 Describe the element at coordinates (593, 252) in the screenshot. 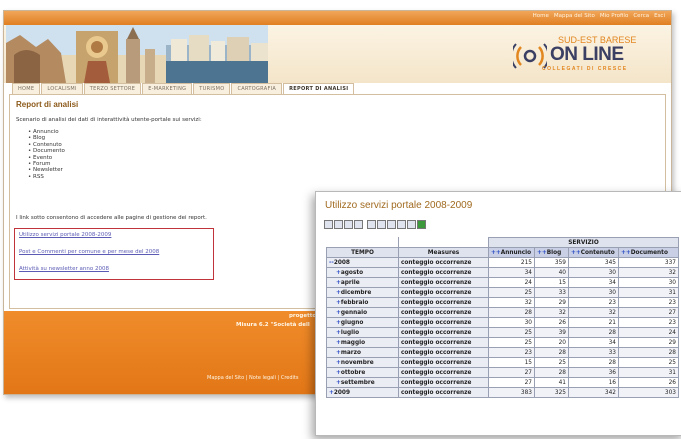

I see `column-header-contenuto: ++Contenuto` at that location.